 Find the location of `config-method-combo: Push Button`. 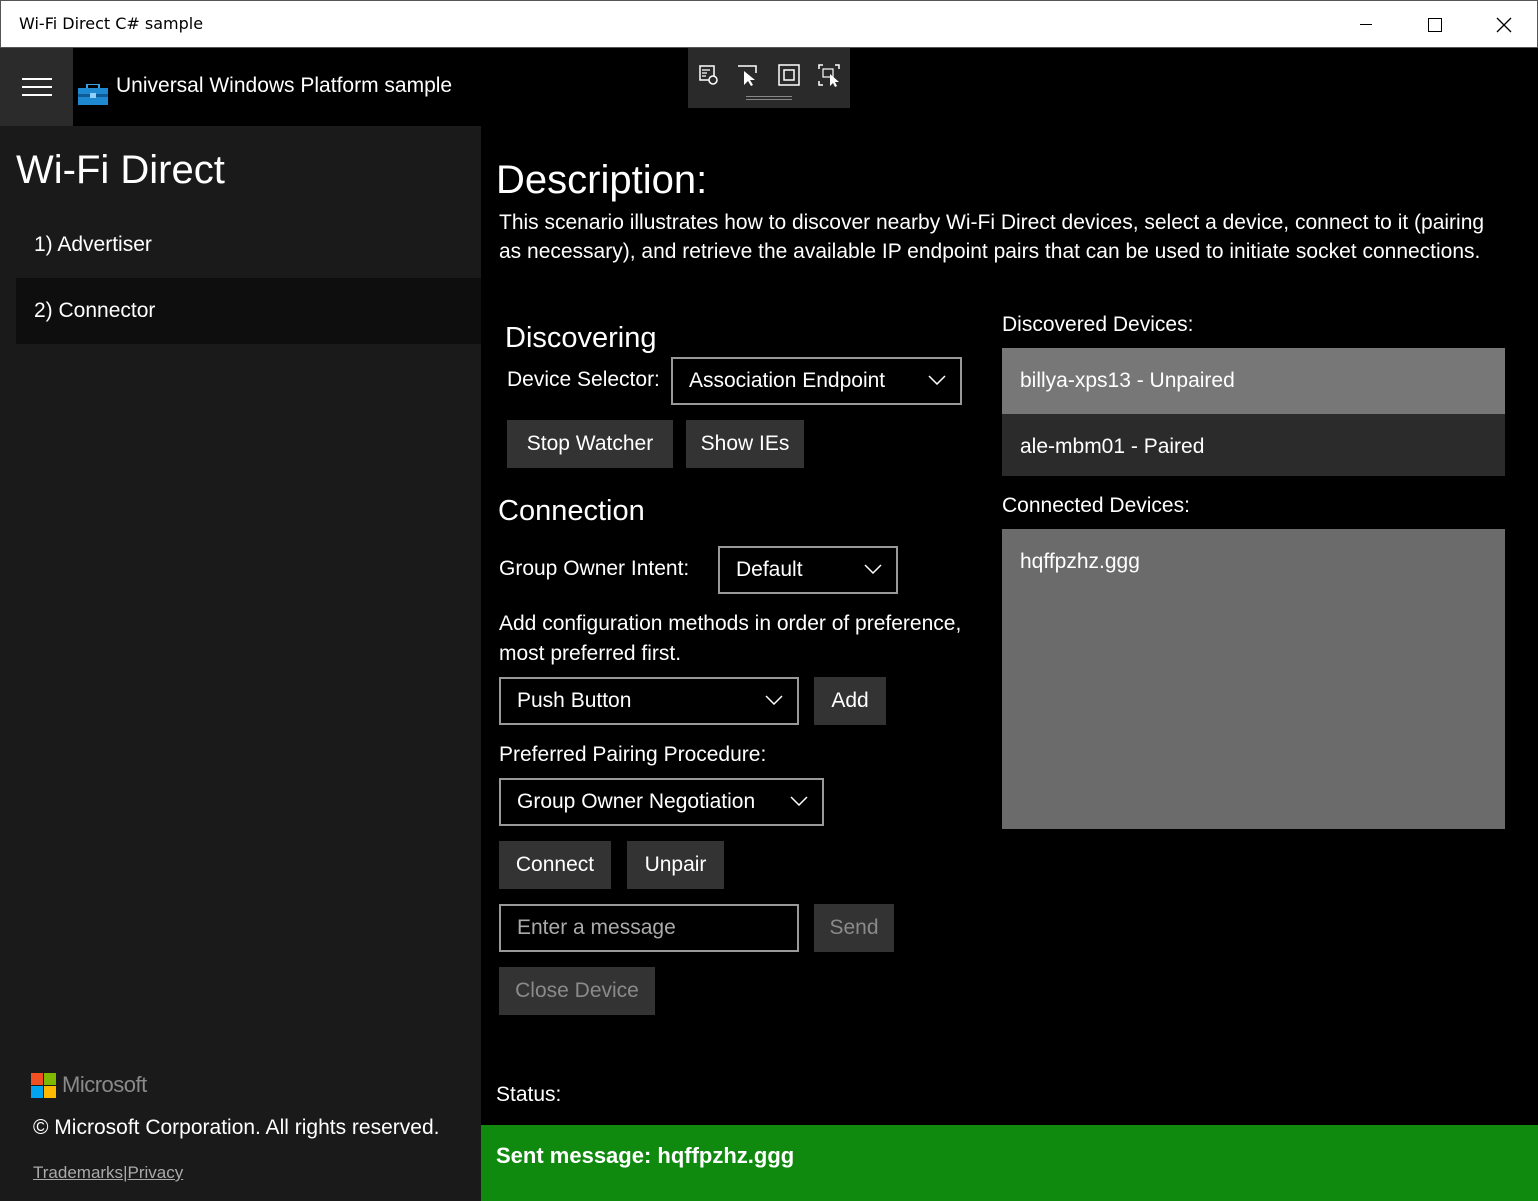

config-method-combo: Push Button is located at coordinates (649, 701).